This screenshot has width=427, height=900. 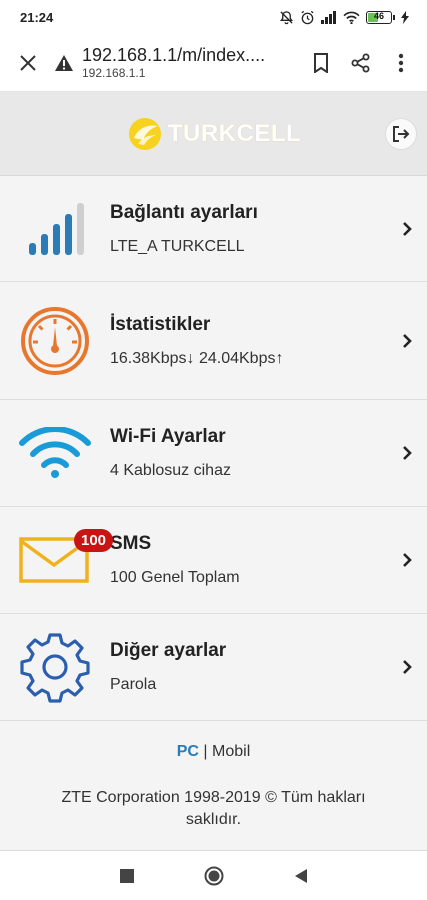 What do you see at coordinates (213, 229) in the screenshot?
I see `menu-item-connection: Bağlantı ayarları LTE_A TURKCELL` at bounding box center [213, 229].